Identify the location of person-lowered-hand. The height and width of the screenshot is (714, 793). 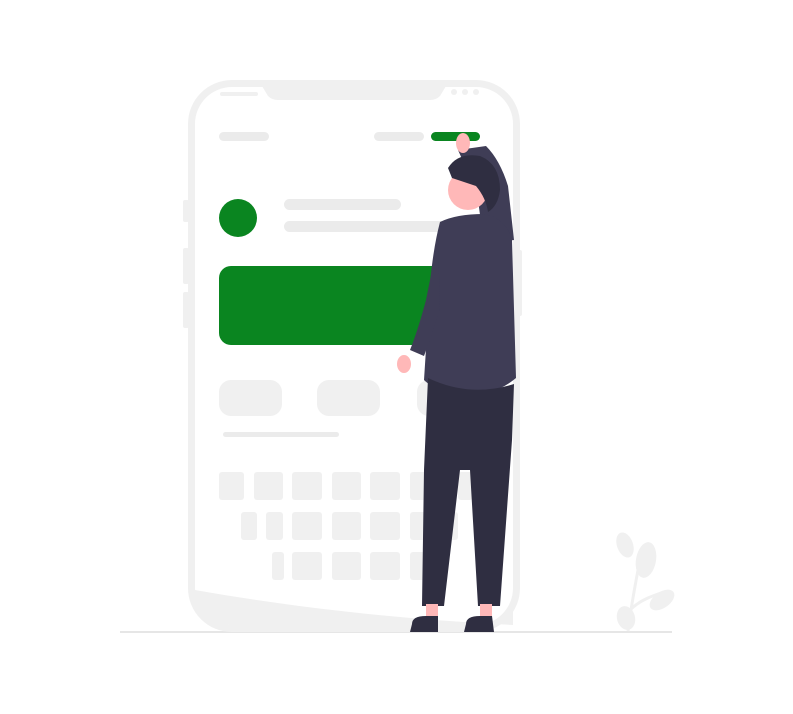
(404, 364).